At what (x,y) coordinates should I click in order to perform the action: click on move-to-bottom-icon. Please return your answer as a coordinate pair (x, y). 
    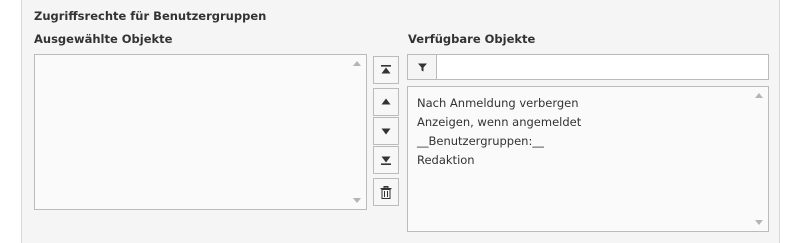
    Looking at the image, I should click on (386, 160).